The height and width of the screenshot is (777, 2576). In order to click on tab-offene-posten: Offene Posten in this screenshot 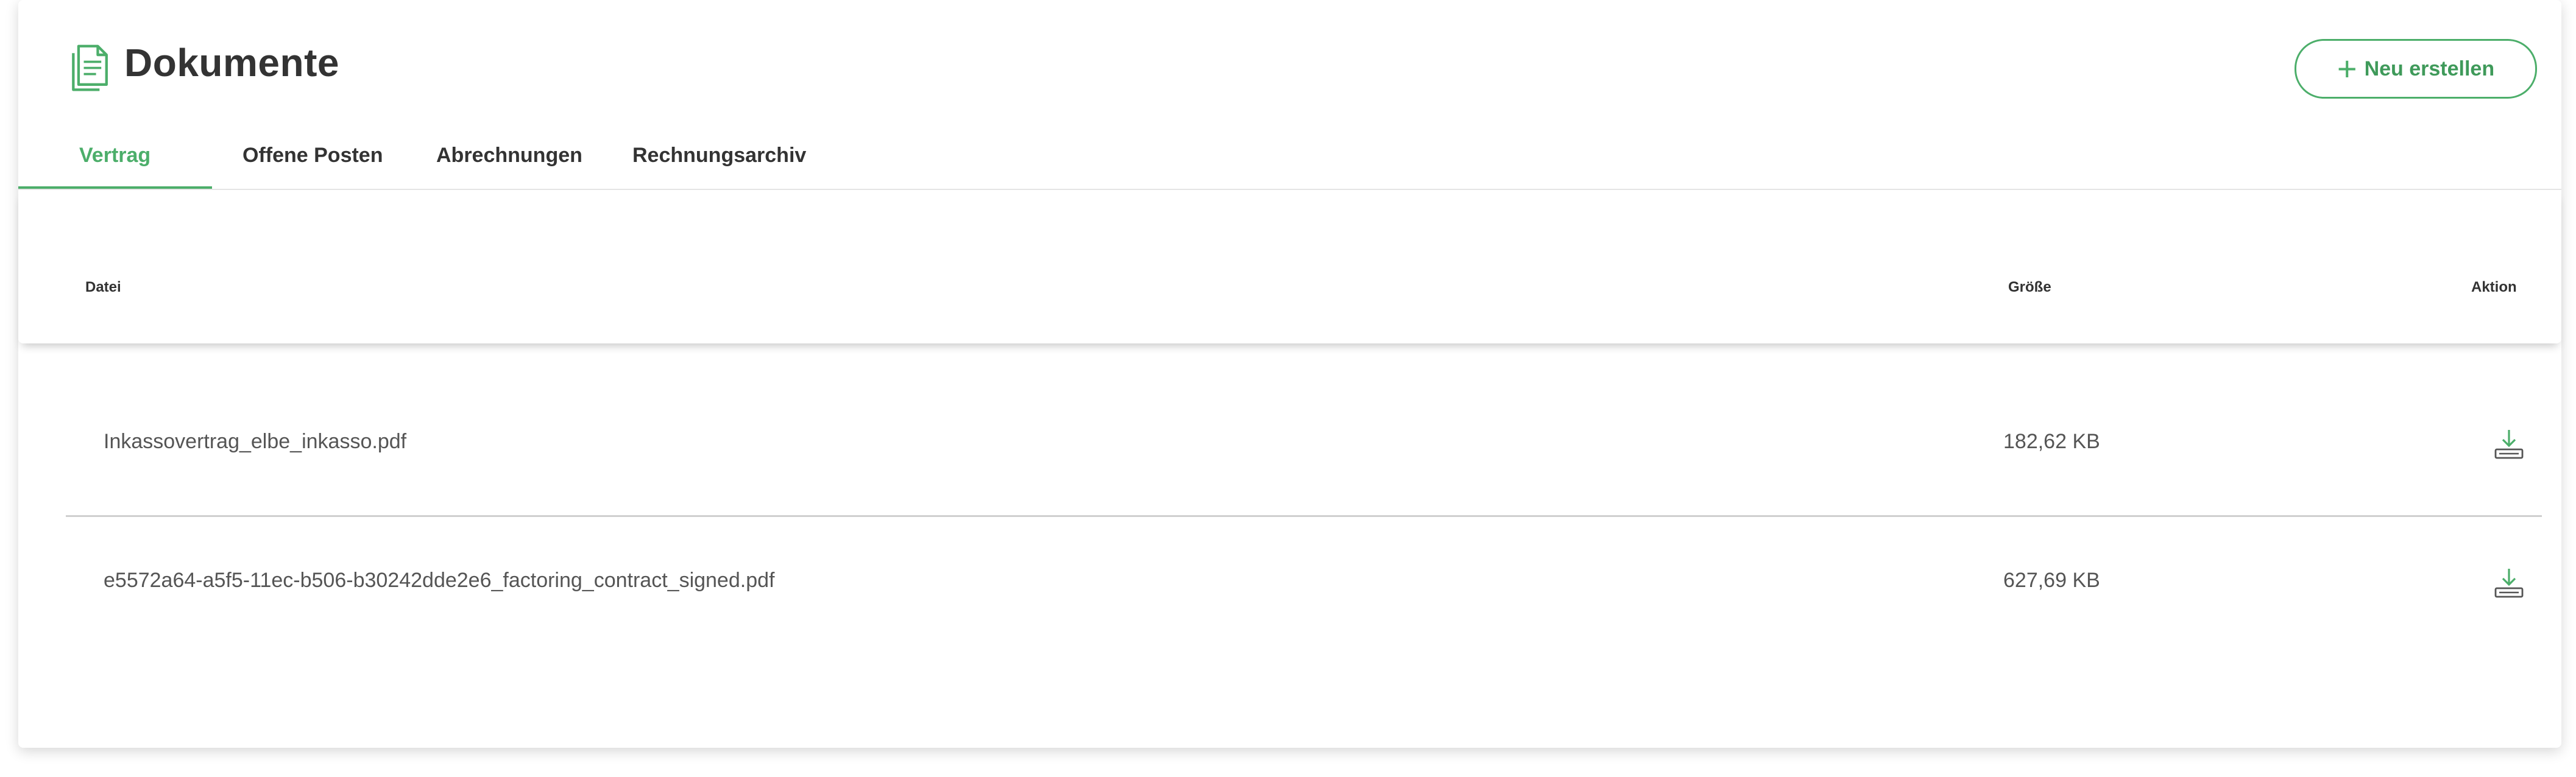, I will do `click(312, 155)`.